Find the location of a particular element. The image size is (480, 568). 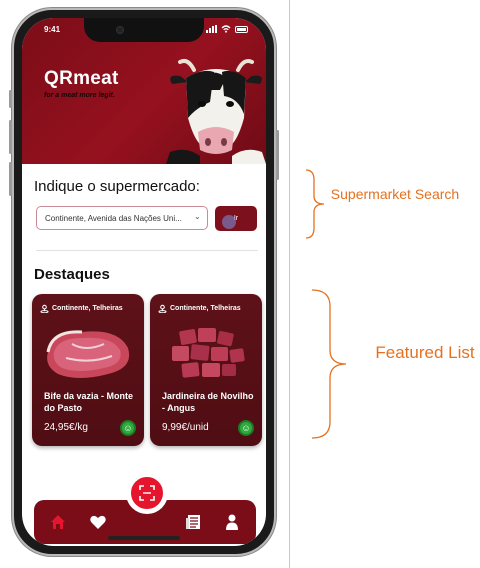

section-divider is located at coordinates (147, 250).